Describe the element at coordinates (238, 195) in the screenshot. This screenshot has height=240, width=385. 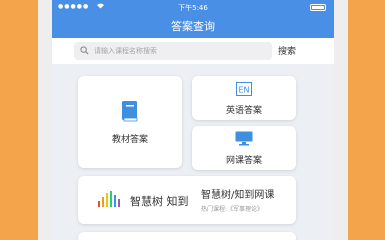
I see `zhihuishu-title: 智慧树/知到网课` at that location.